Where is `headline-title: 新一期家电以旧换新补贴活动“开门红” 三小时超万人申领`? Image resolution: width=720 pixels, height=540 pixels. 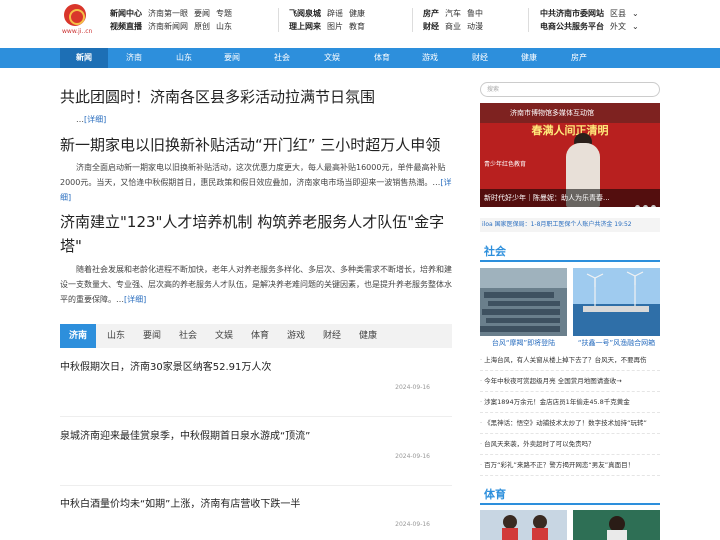 headline-title: 新一期家电以旧换新补贴活动“开门红” 三小时超万人申领 is located at coordinates (256, 145).